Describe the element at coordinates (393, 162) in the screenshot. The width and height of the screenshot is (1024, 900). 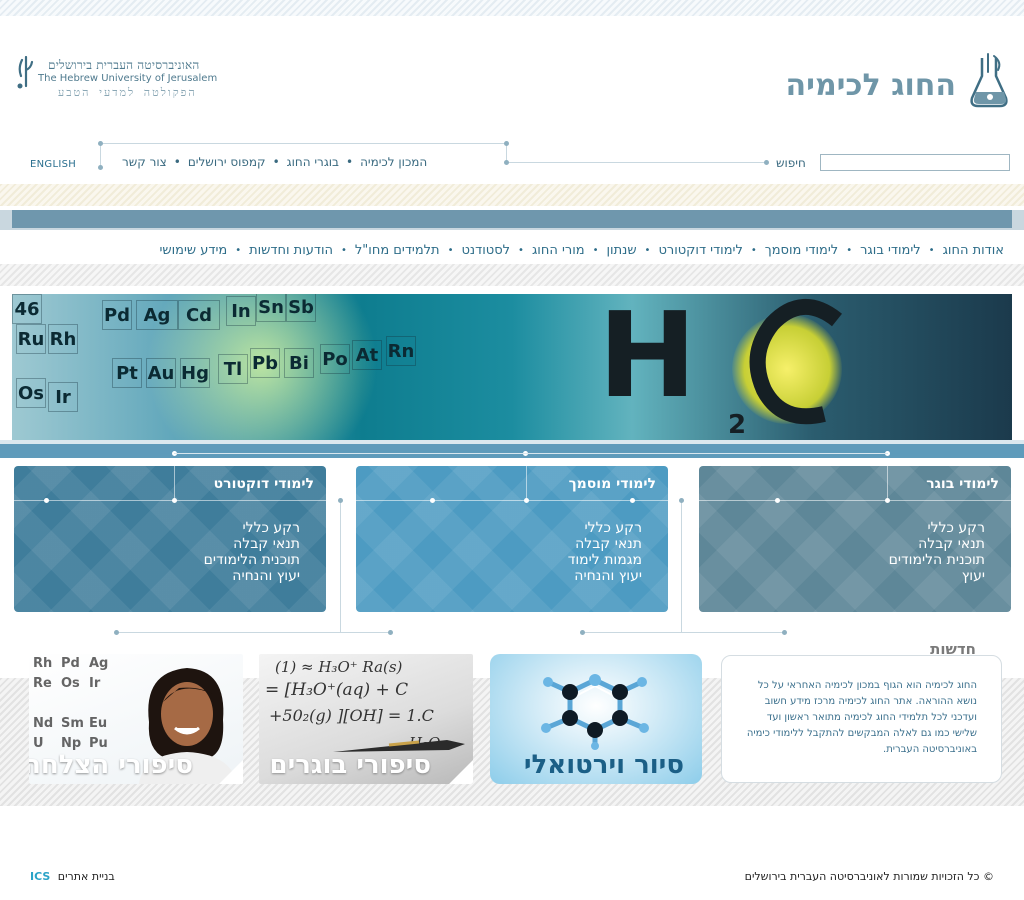
I see `util-link-institute: המכון לכימיה` at that location.